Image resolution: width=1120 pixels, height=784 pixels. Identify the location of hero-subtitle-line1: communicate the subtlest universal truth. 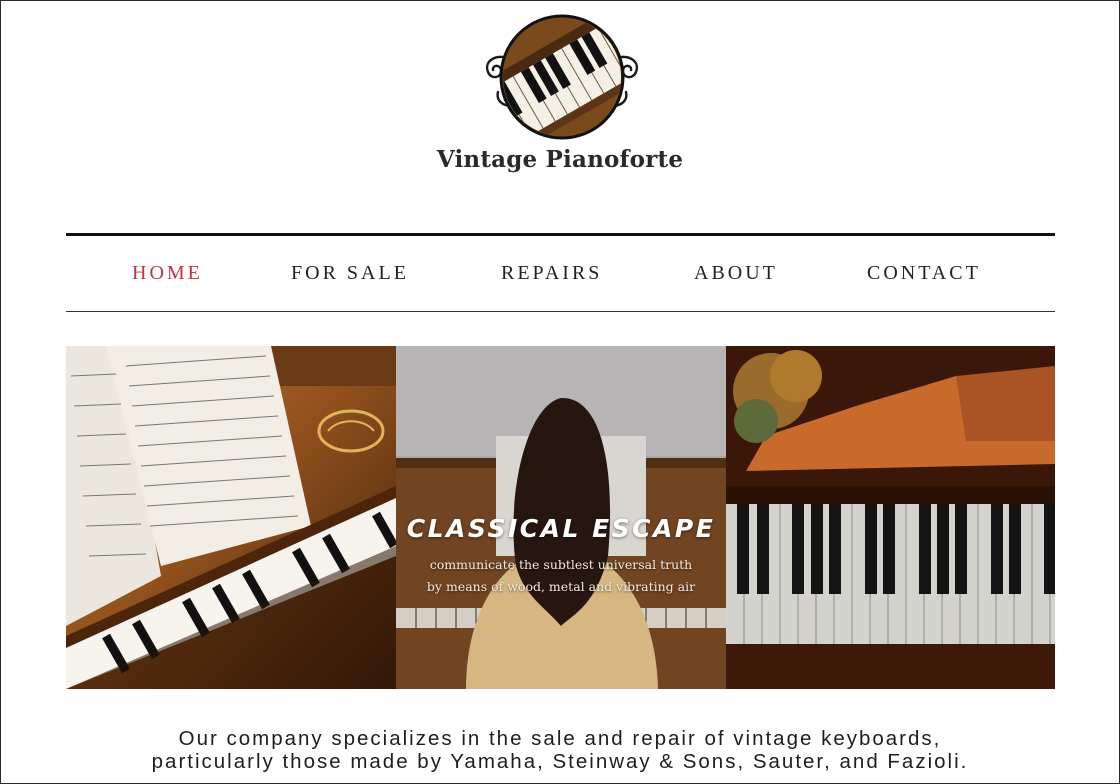
(561, 564).